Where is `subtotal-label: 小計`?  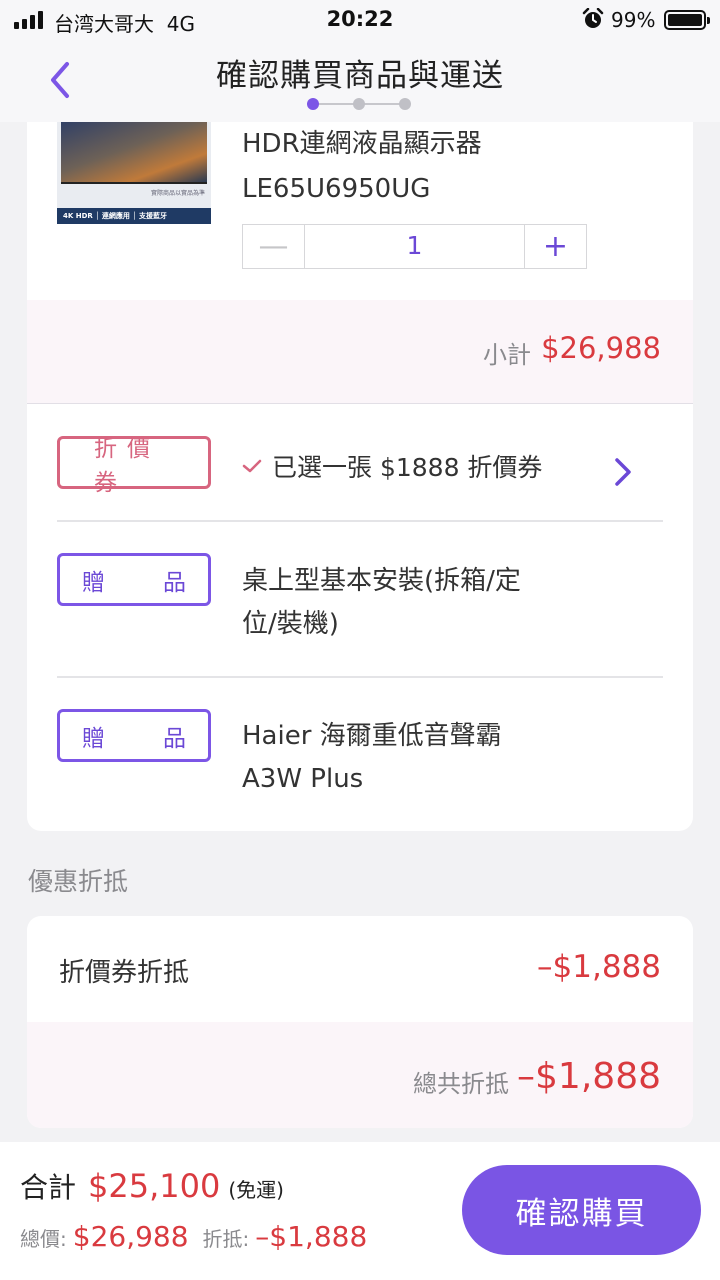
subtotal-label: 小計 is located at coordinates (507, 355).